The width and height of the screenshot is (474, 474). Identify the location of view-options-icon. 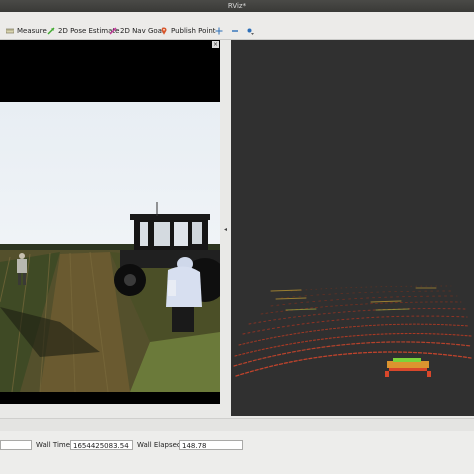
(250, 31).